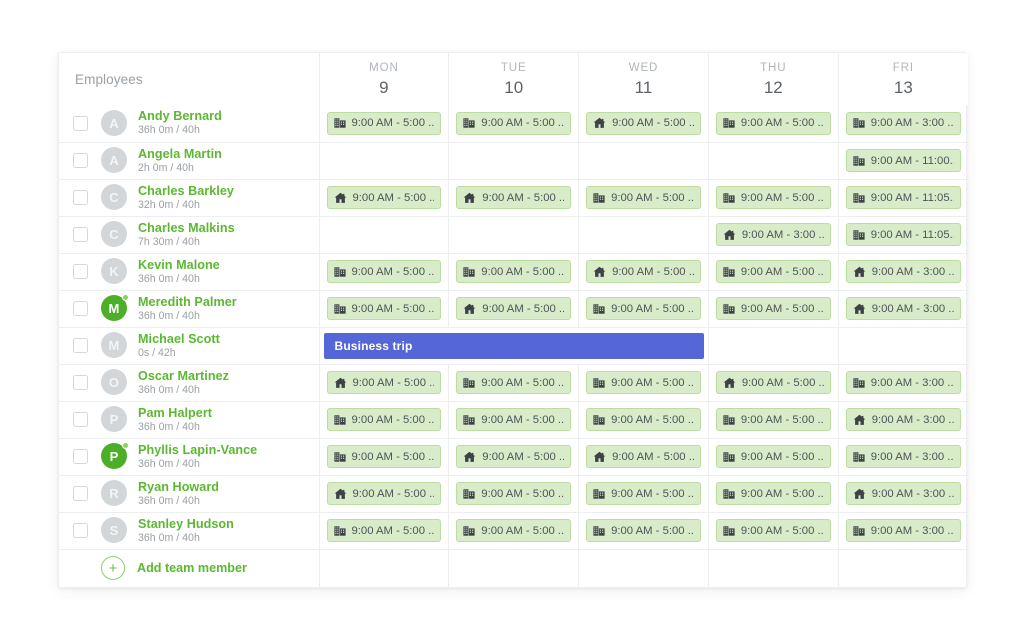  I want to click on avatar: R, so click(114, 493).